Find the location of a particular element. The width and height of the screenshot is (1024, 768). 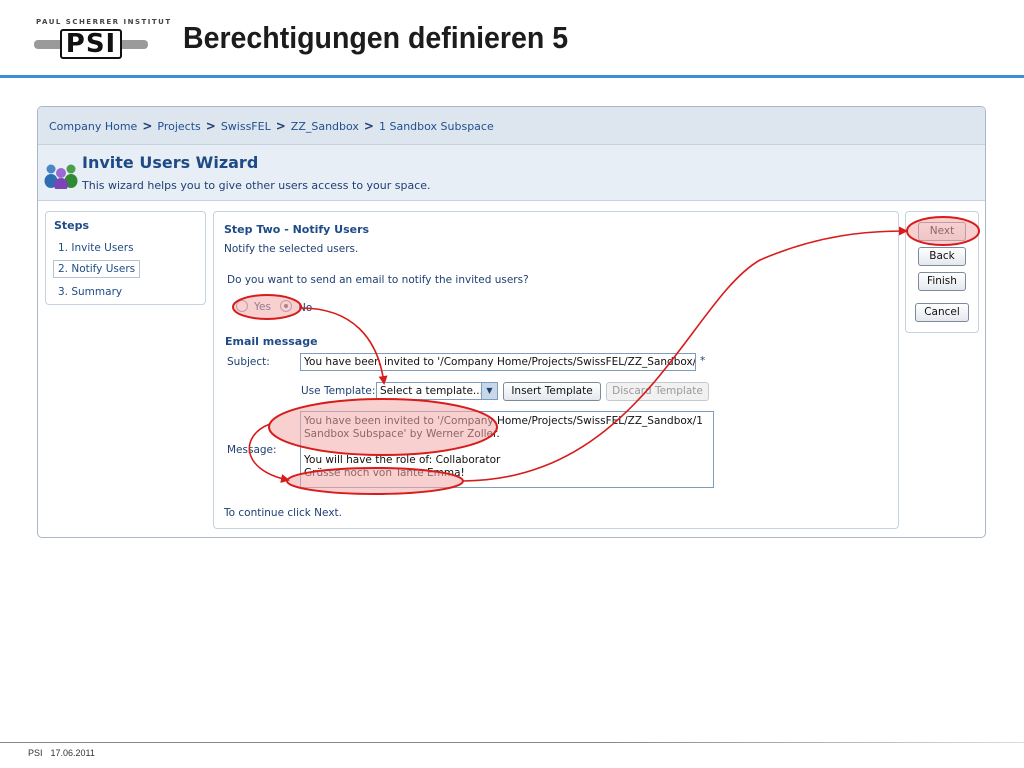

radio-yes is located at coordinates (242, 306).